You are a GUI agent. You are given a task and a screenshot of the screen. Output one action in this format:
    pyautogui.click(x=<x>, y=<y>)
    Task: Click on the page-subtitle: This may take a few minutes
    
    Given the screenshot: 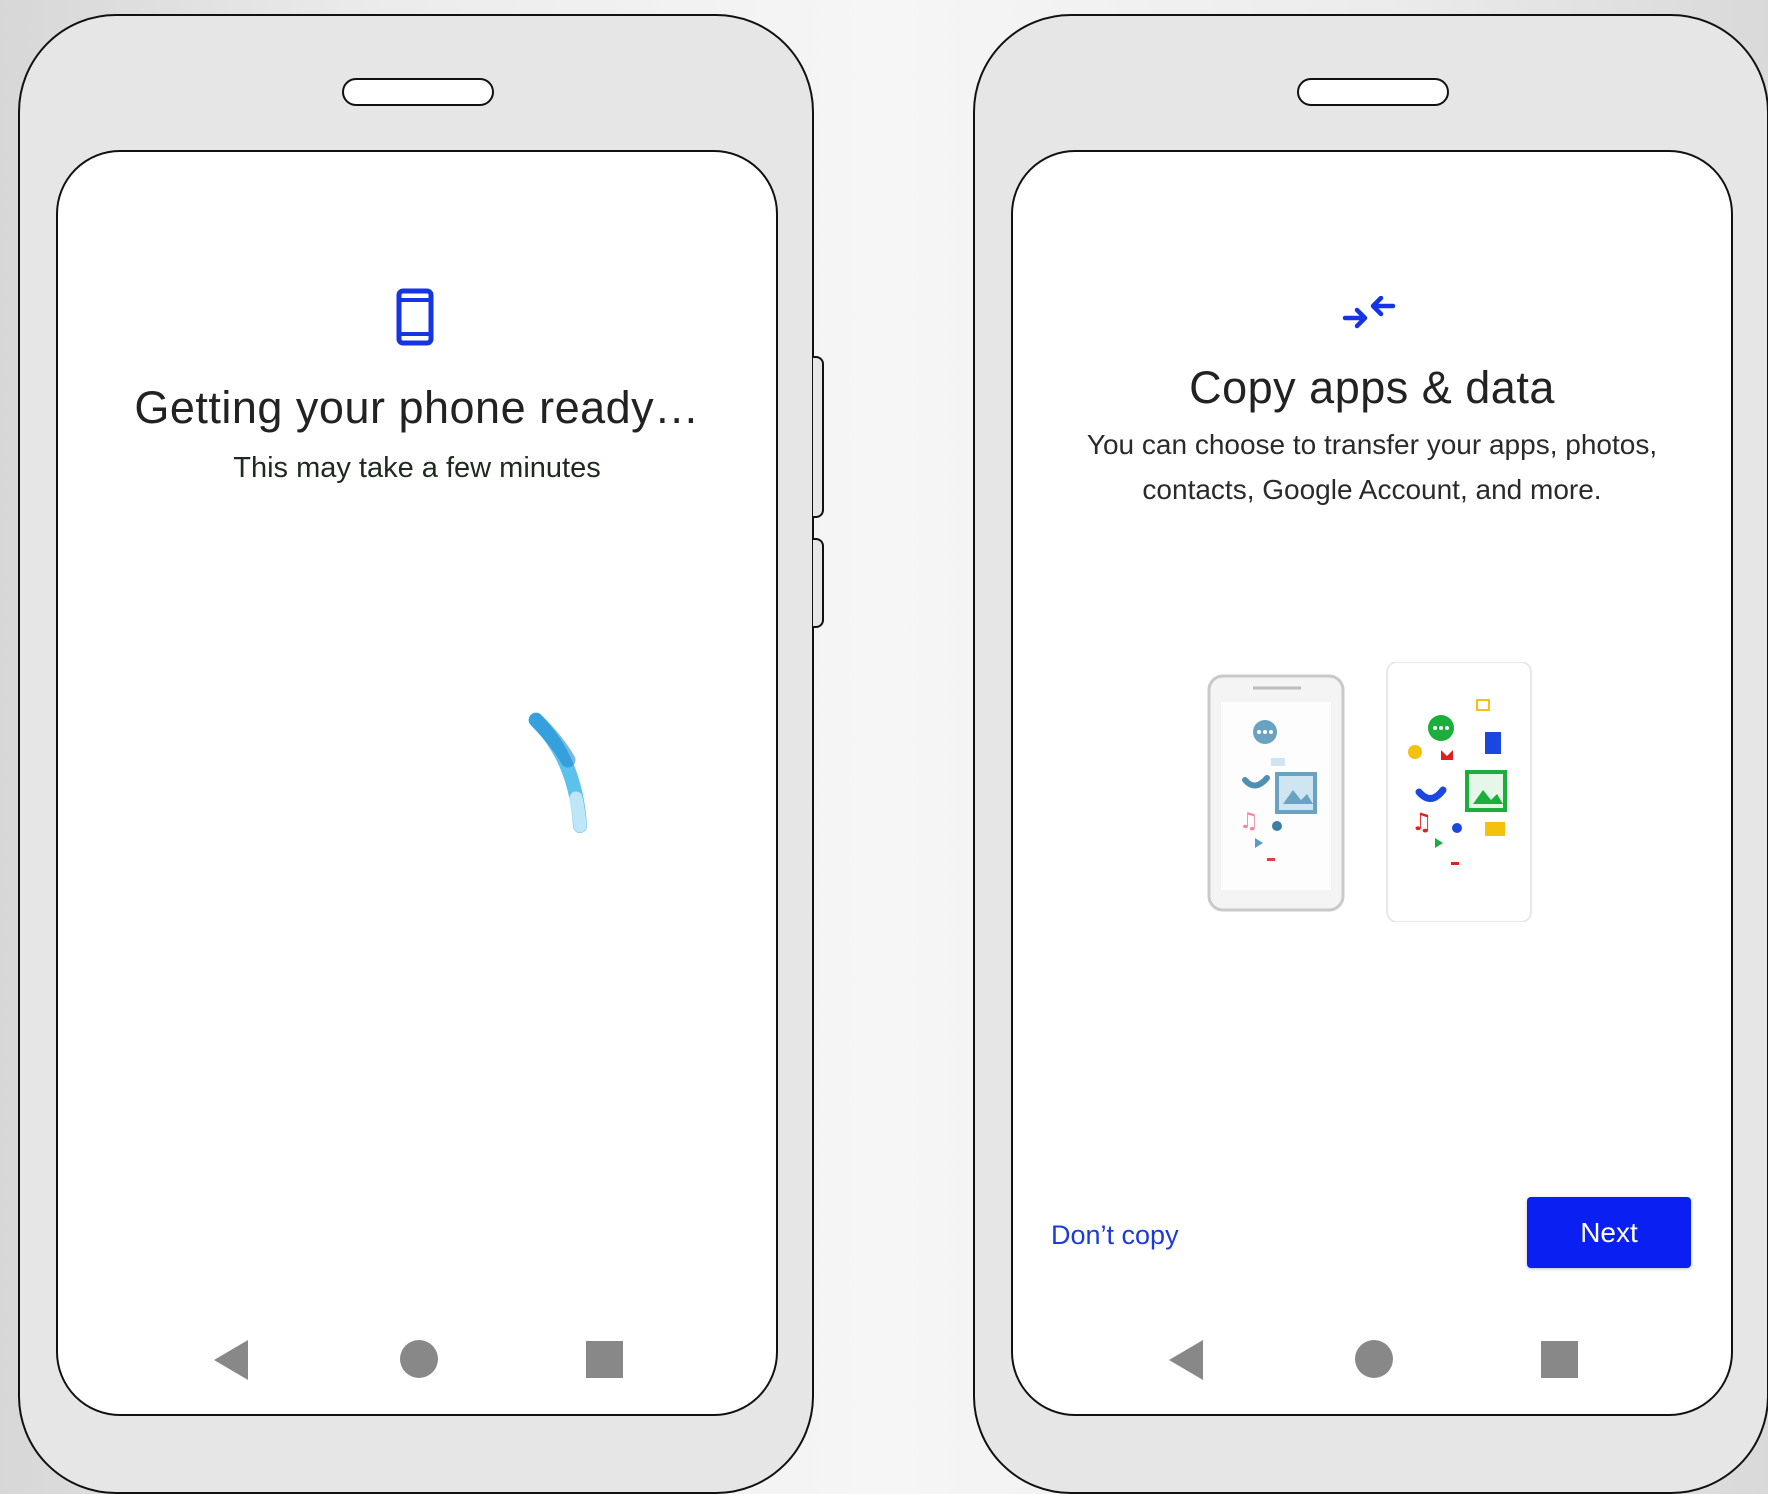 What is the action you would take?
    pyautogui.click(x=417, y=468)
    